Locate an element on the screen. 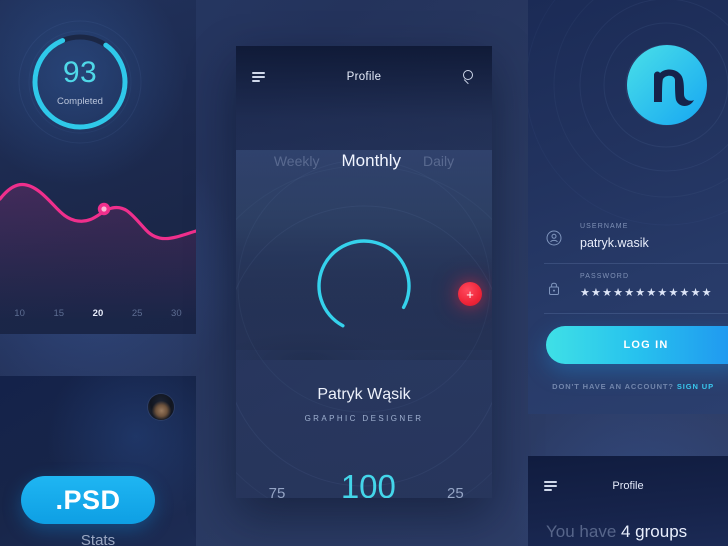 Image resolution: width=728 pixels, height=546 pixels. progress-label: Completed is located at coordinates (80, 101).